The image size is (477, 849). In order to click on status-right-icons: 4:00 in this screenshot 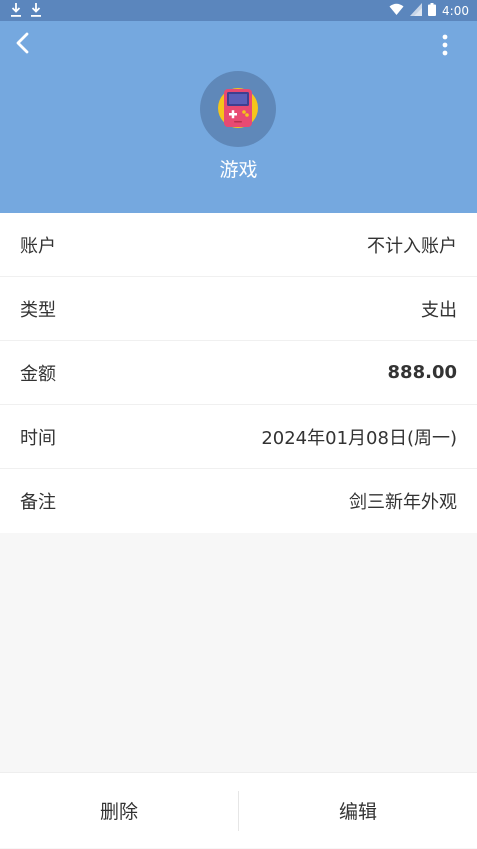, I will do `click(429, 11)`.